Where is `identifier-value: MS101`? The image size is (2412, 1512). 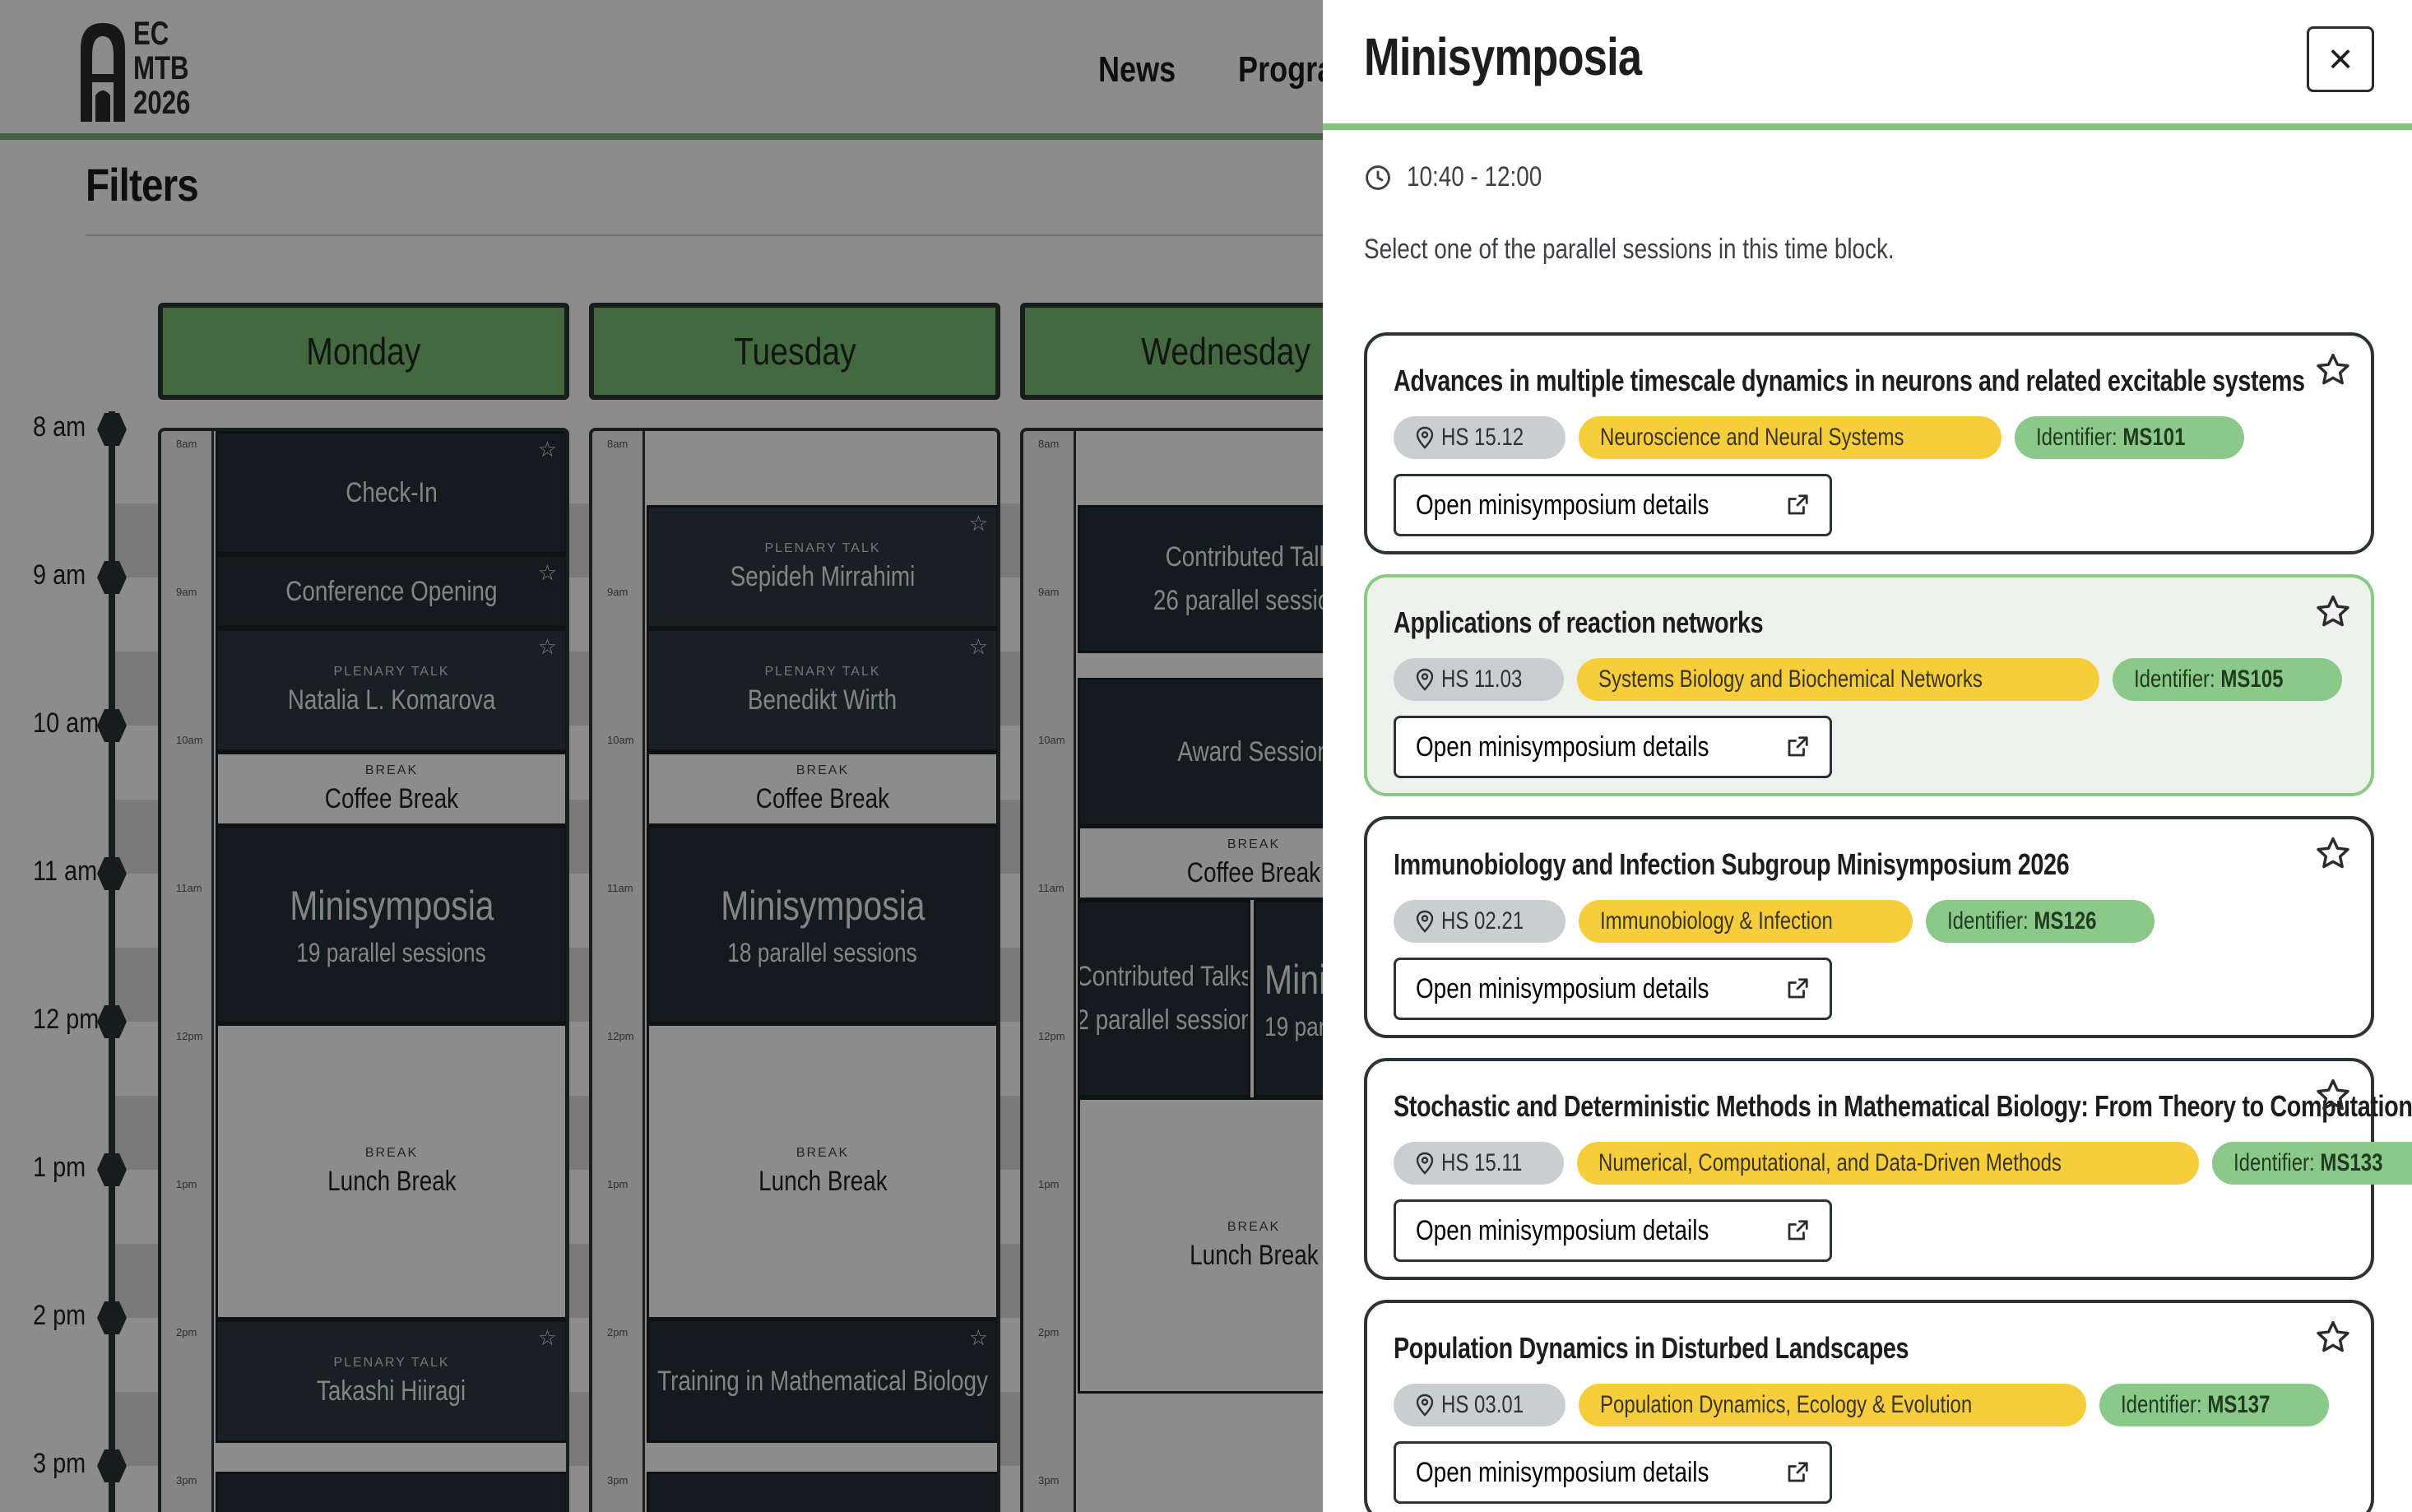
identifier-value: MS101 is located at coordinates (2154, 437).